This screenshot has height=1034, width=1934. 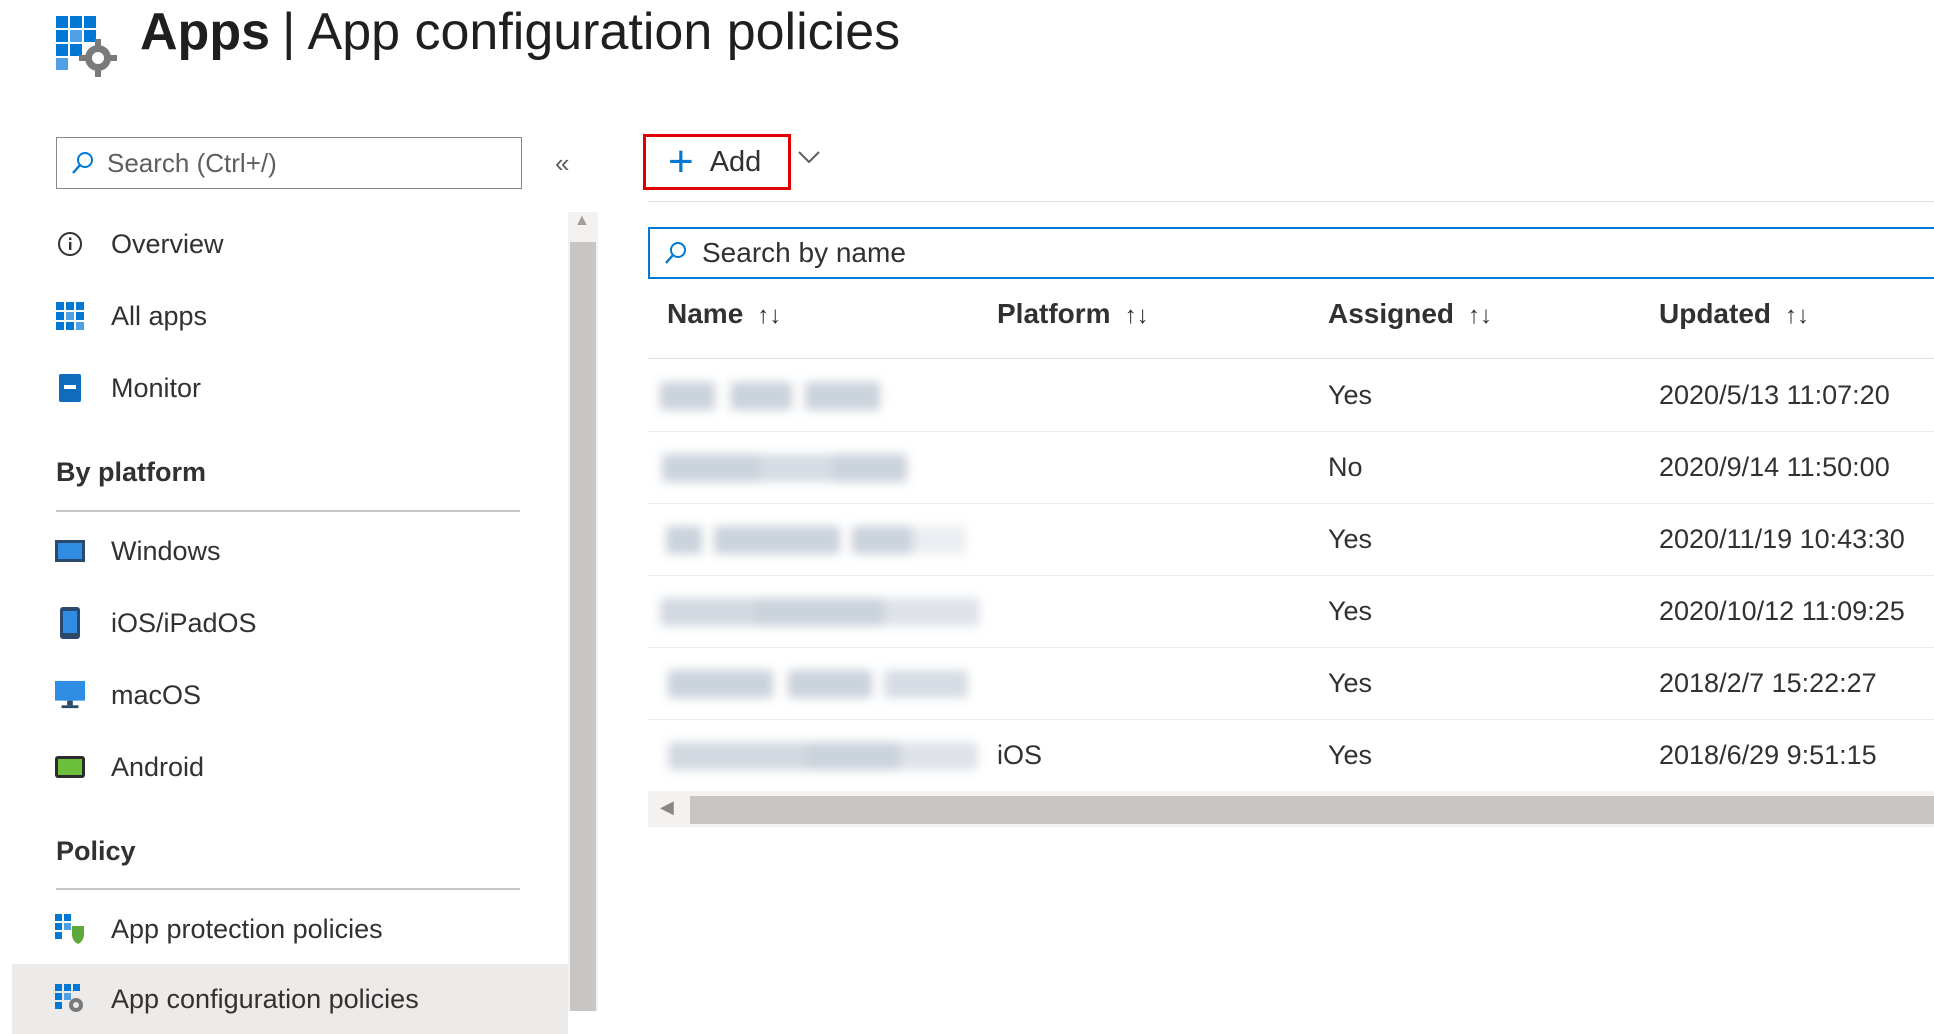 What do you see at coordinates (96, 851) in the screenshot?
I see `section-title-policy: Policy` at bounding box center [96, 851].